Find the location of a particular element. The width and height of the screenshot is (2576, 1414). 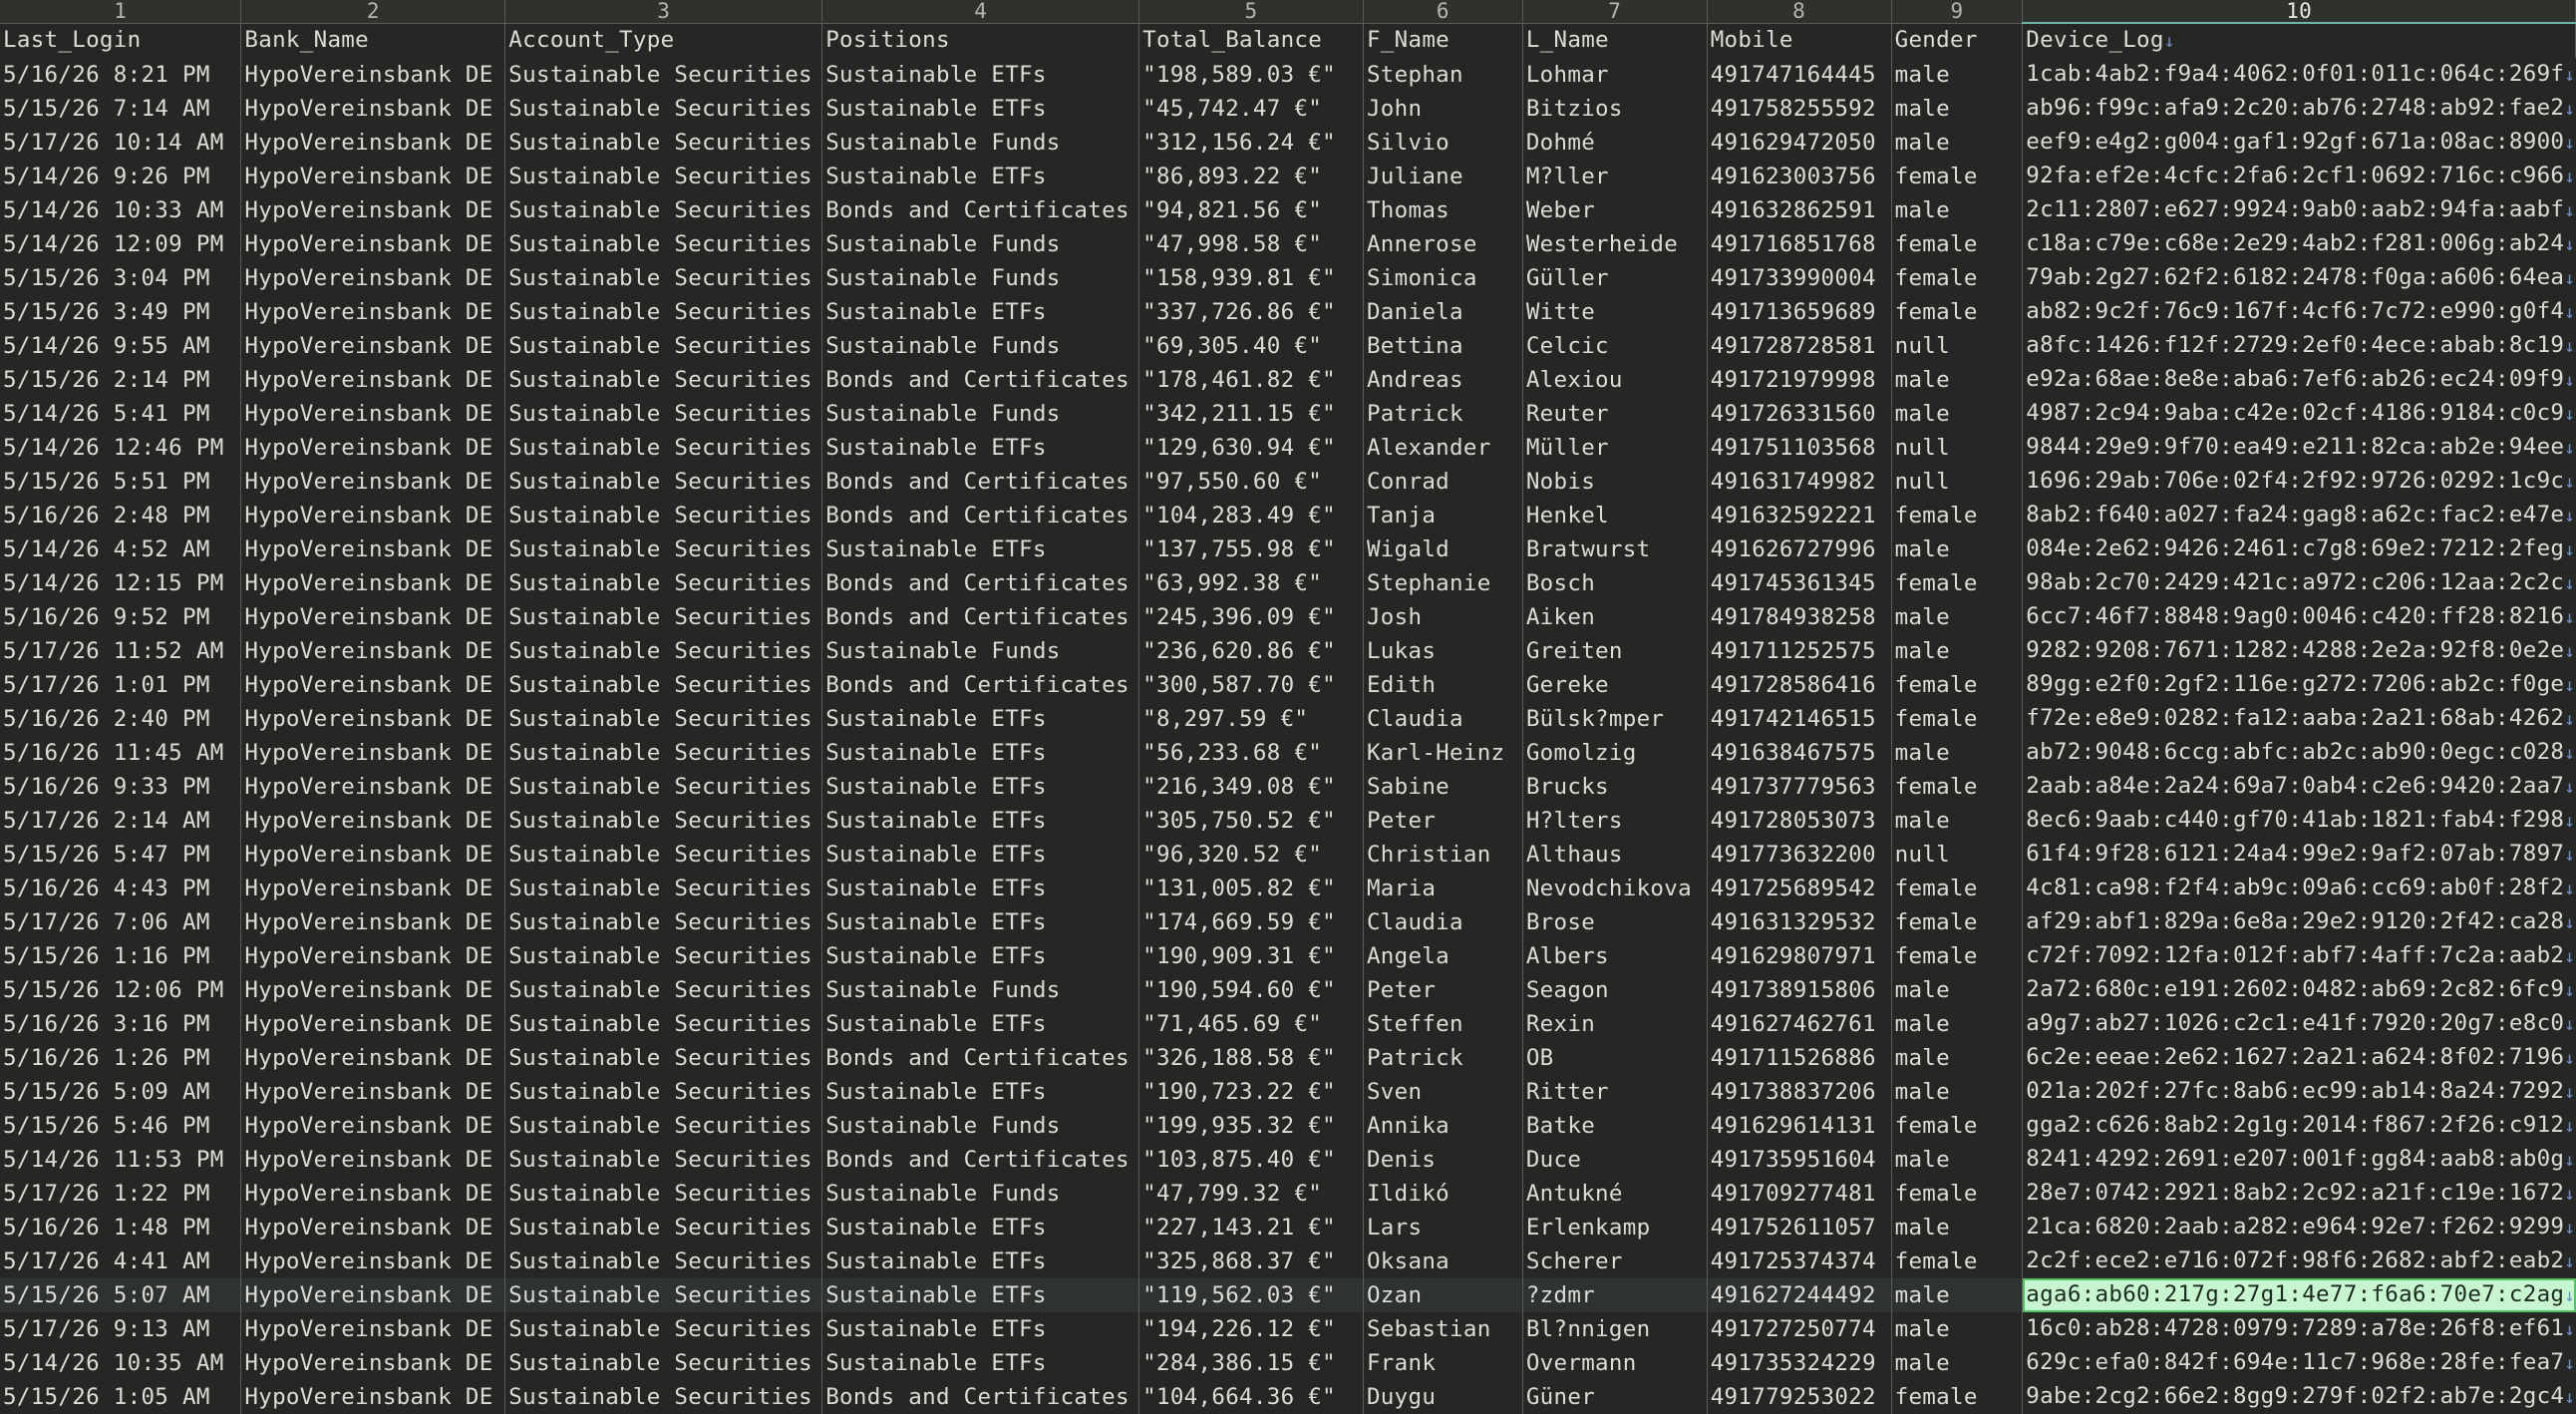

table-cell: 5/16/26 9:52 PM is located at coordinates (121, 617).